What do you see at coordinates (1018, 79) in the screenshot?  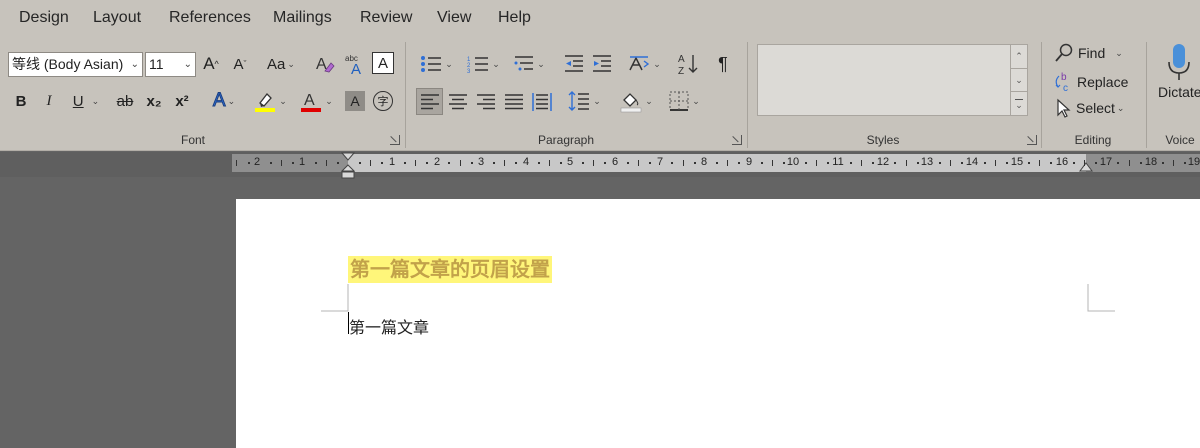 I see `styles-scroll-down-icon: ⌄` at bounding box center [1018, 79].